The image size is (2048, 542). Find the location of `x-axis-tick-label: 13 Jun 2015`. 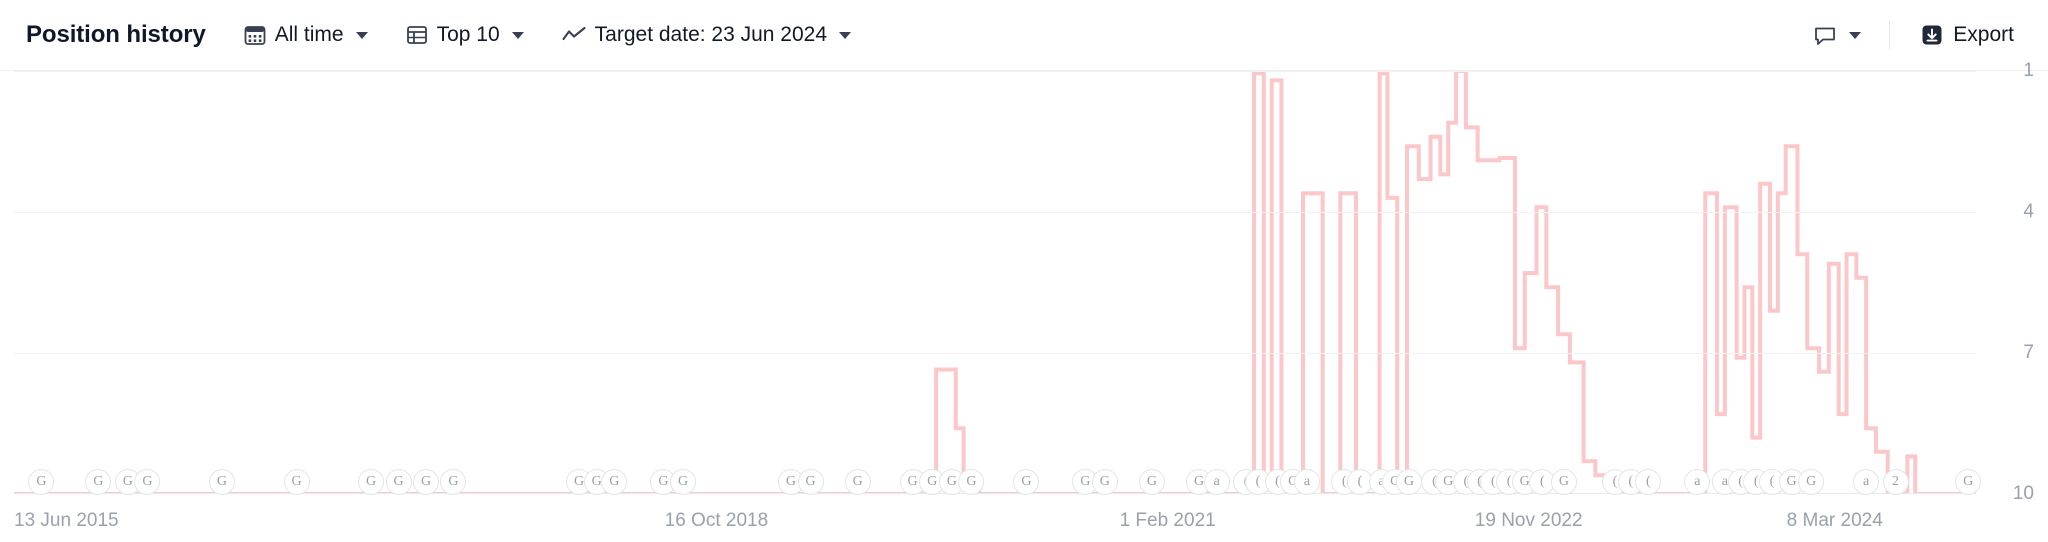

x-axis-tick-label: 13 Jun 2015 is located at coordinates (66, 520).